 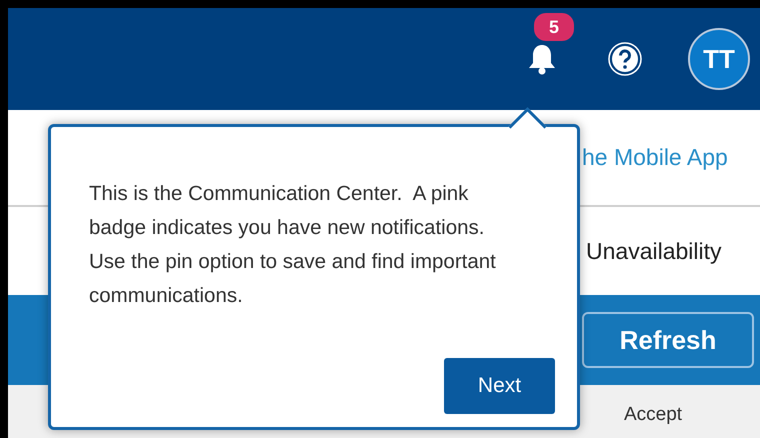 What do you see at coordinates (655, 157) in the screenshot?
I see `mobile-app-link: he Mobile App` at bounding box center [655, 157].